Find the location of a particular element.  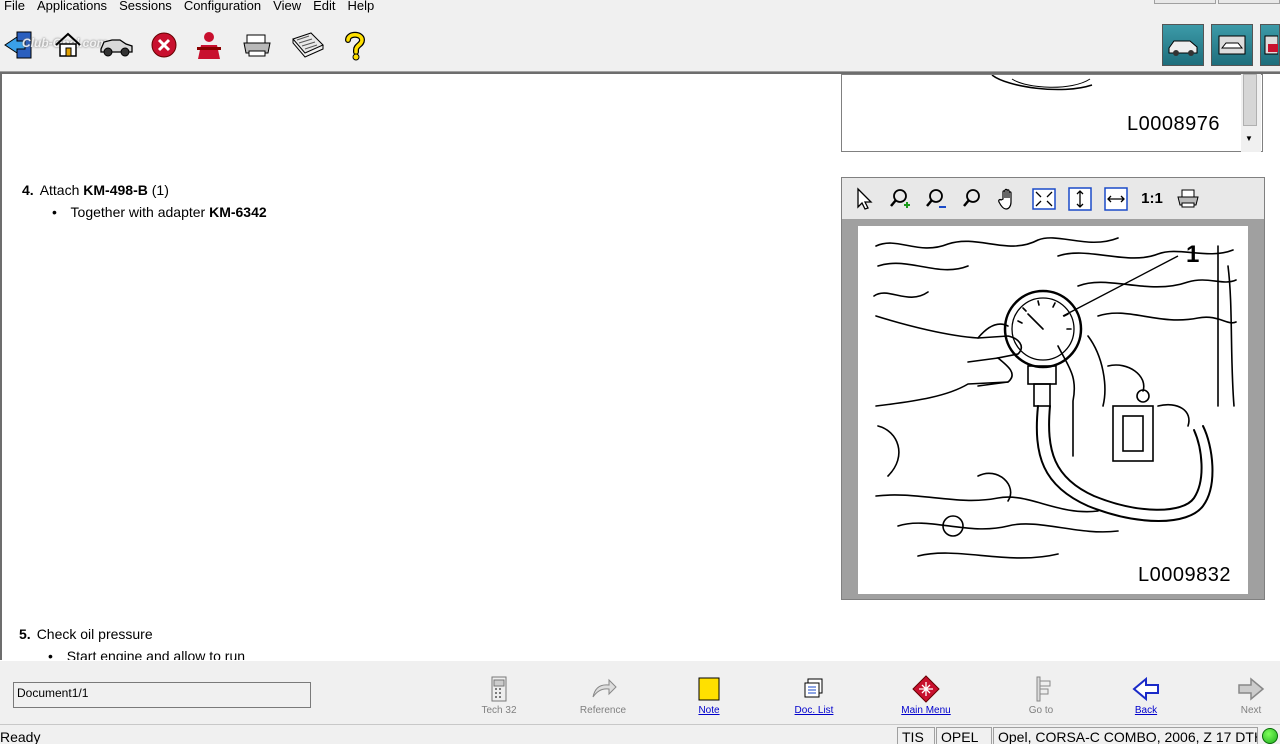

next-button: Next is located at coordinates (1248, 697).